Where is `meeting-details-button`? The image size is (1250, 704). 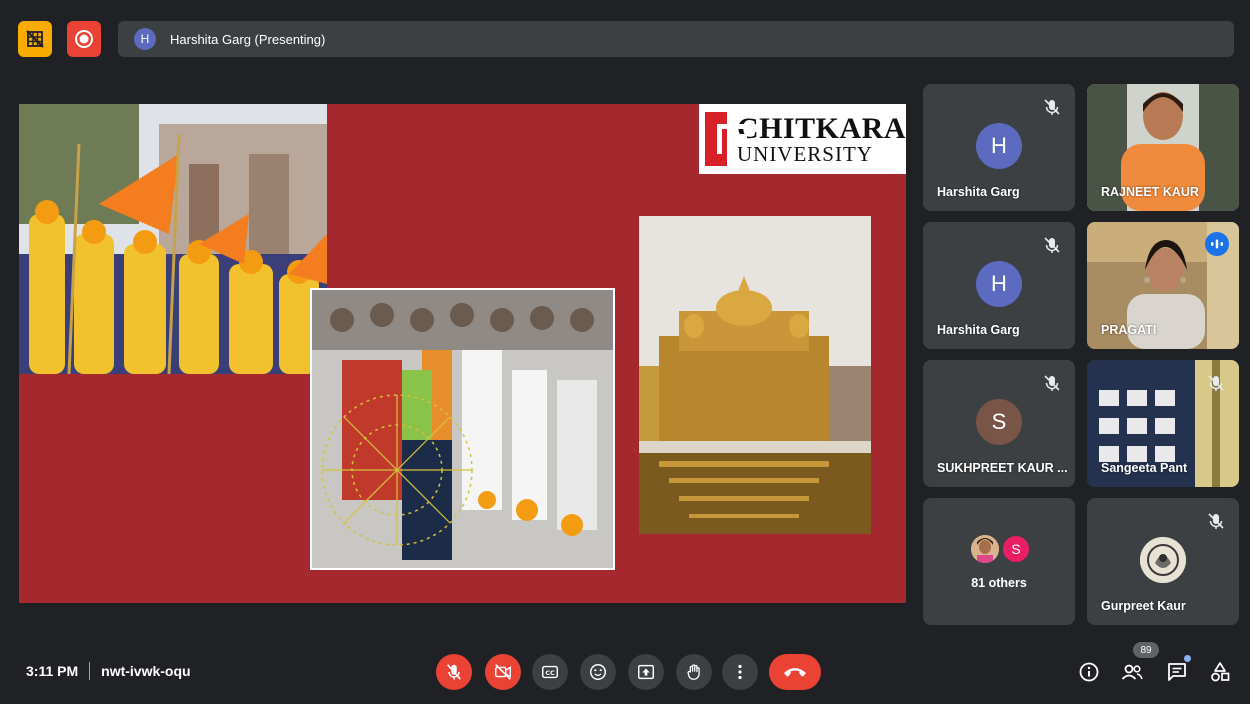
meeting-details-button is located at coordinates (1089, 672).